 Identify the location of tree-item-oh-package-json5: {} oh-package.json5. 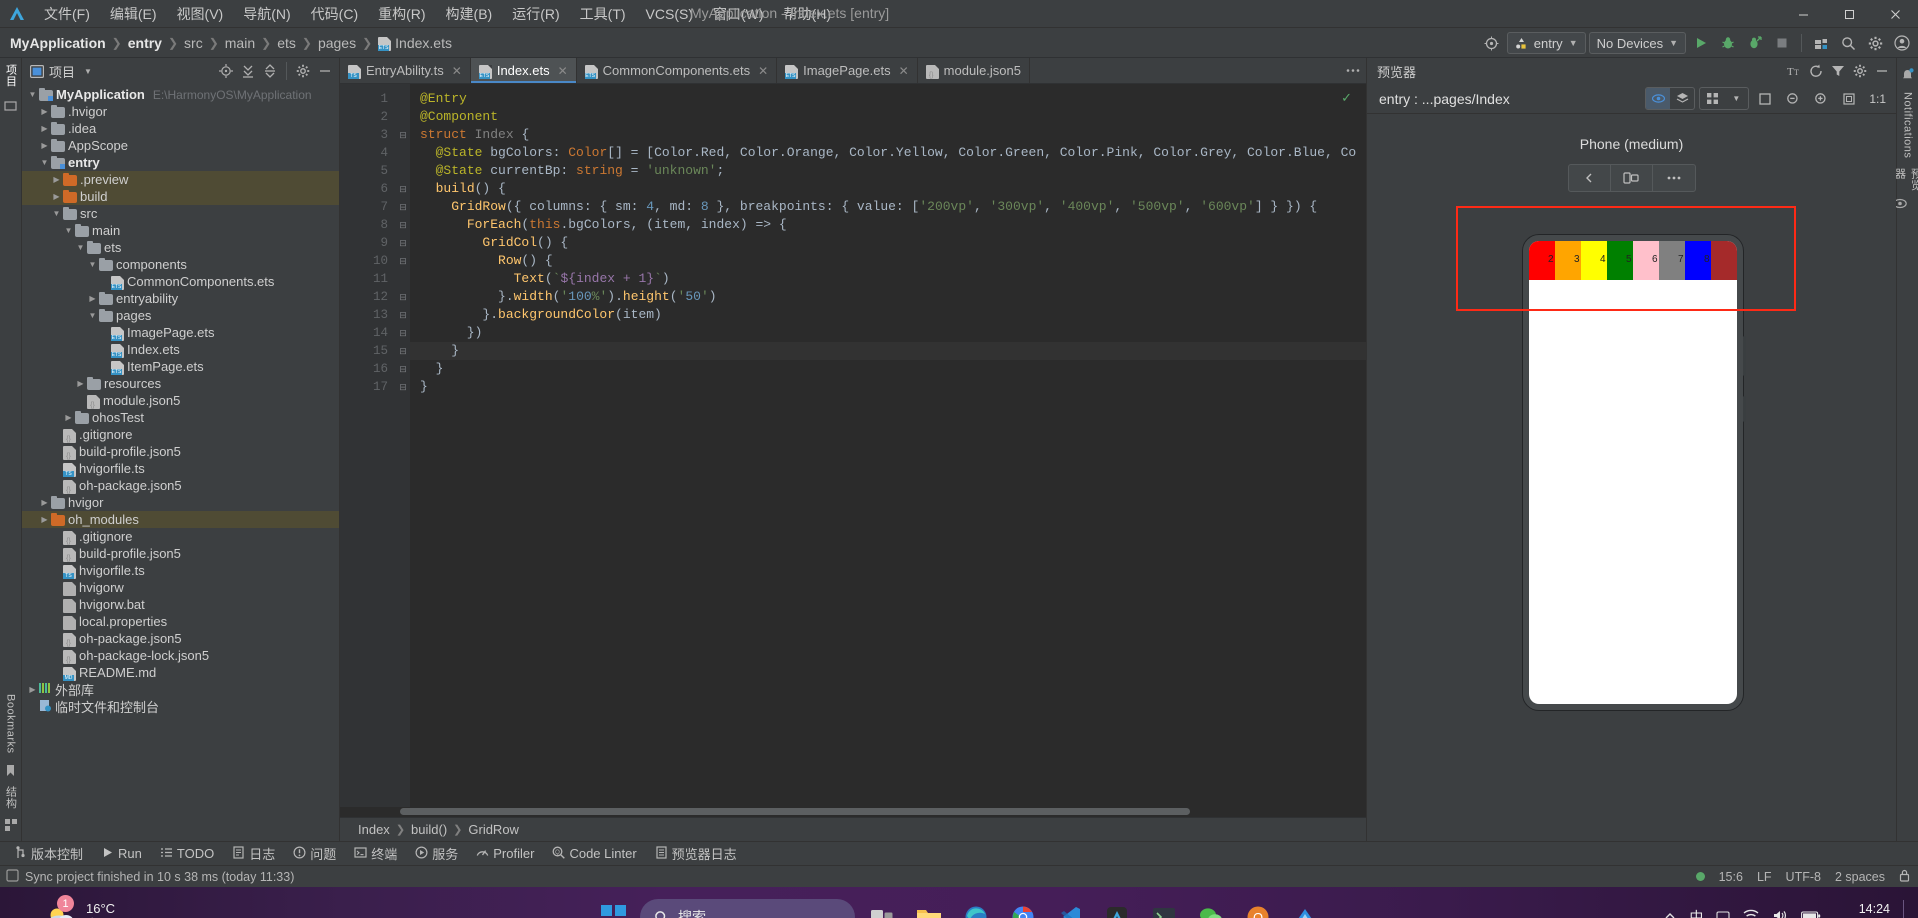
(180, 638).